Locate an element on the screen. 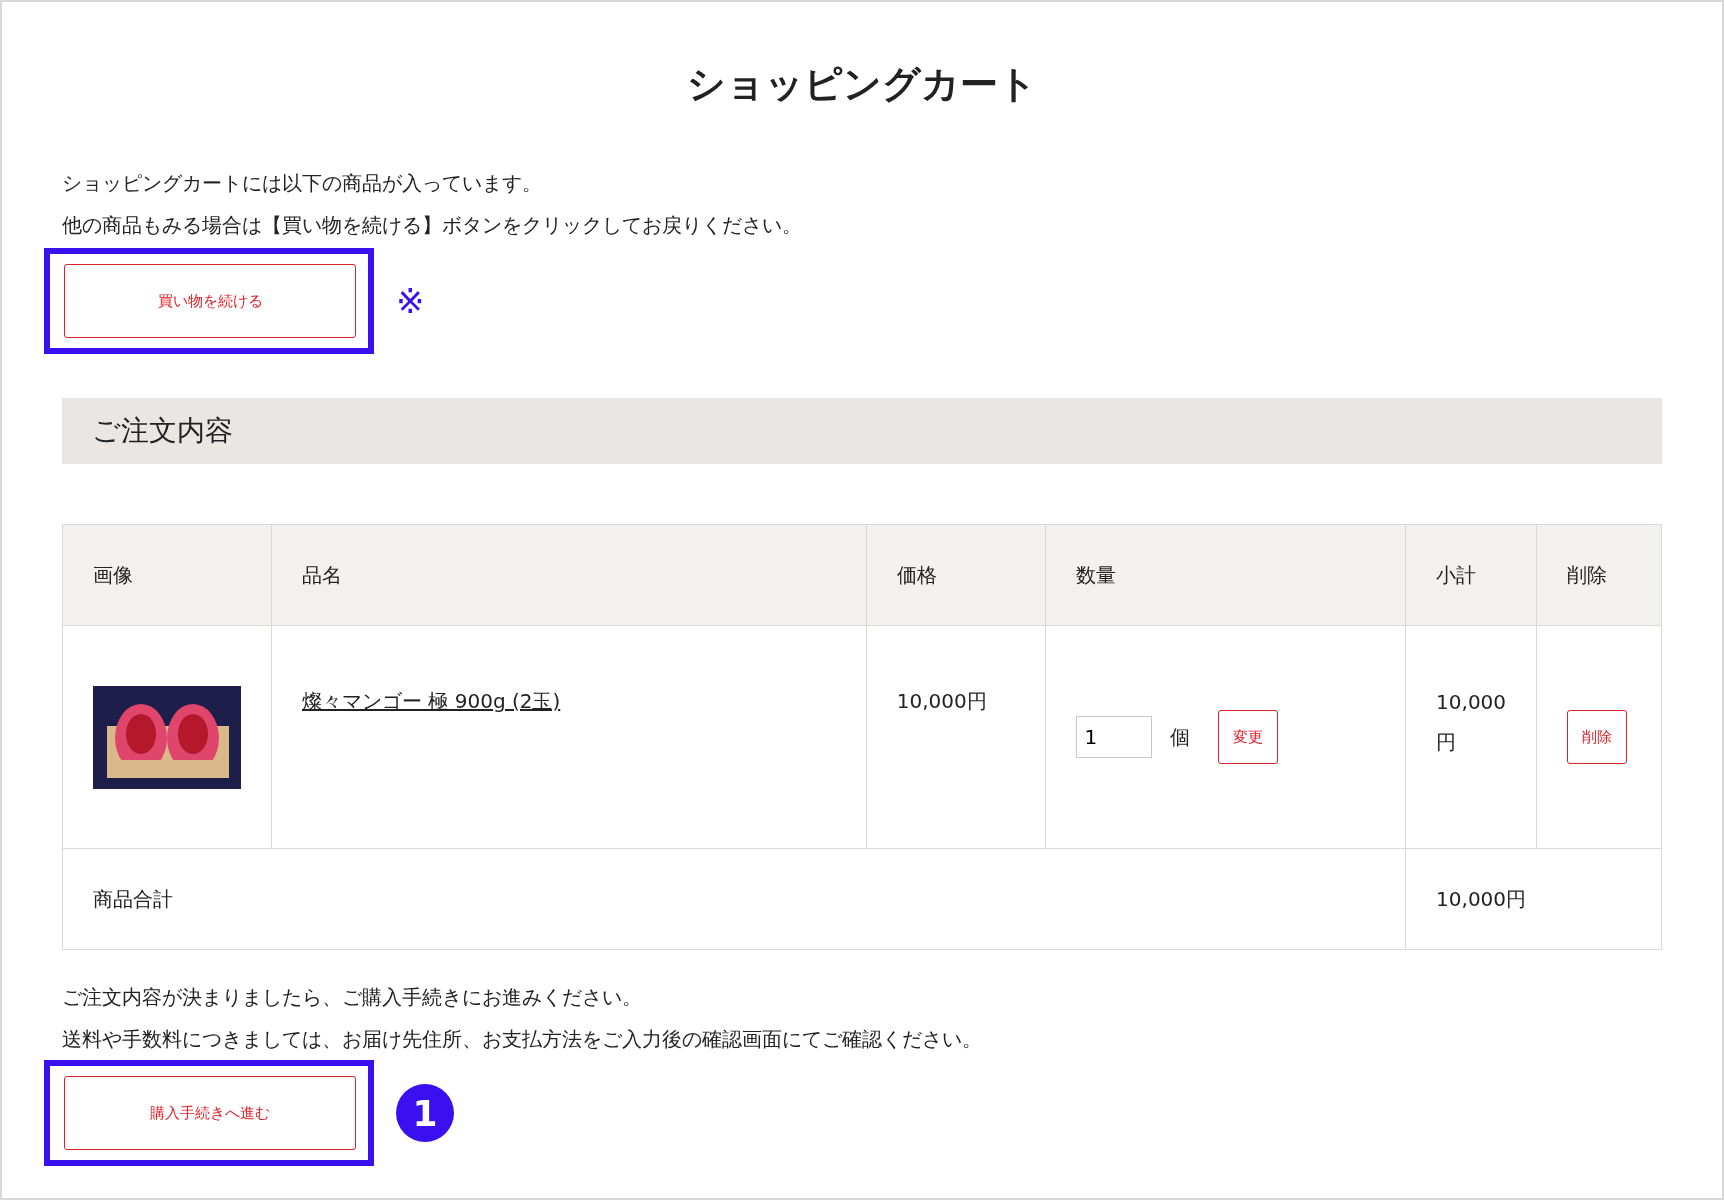 The image size is (1724, 1200). intro-text: 他の商品もみる場合は【買い物を続ける】ボタンをクリックしてお戻りください。 is located at coordinates (432, 225).